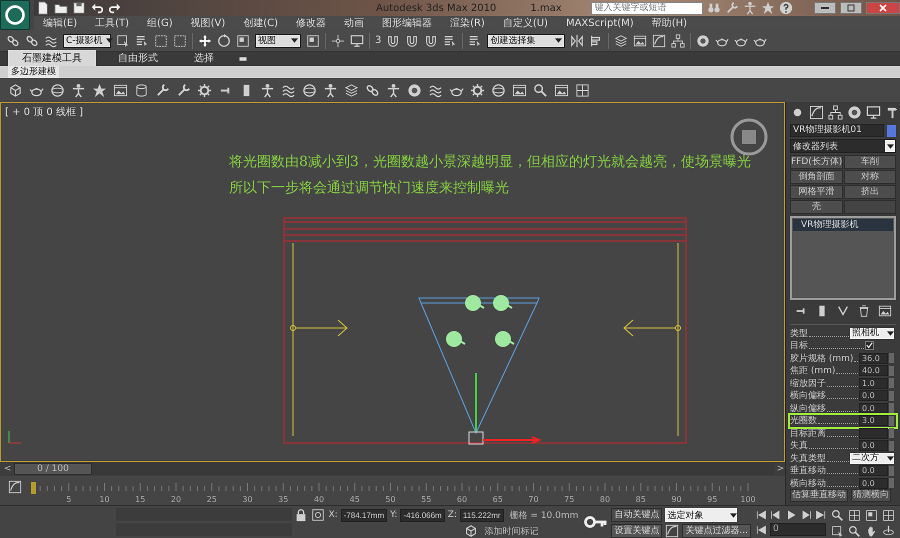  I want to click on orbit-icon, so click(888, 531).